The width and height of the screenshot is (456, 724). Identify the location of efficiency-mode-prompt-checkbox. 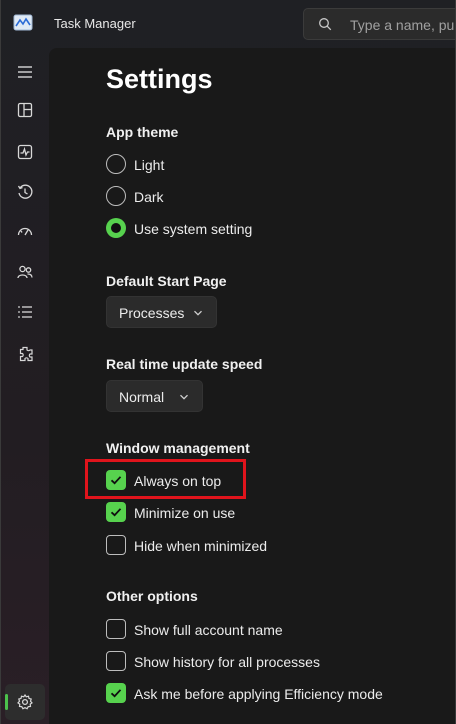
(116, 693).